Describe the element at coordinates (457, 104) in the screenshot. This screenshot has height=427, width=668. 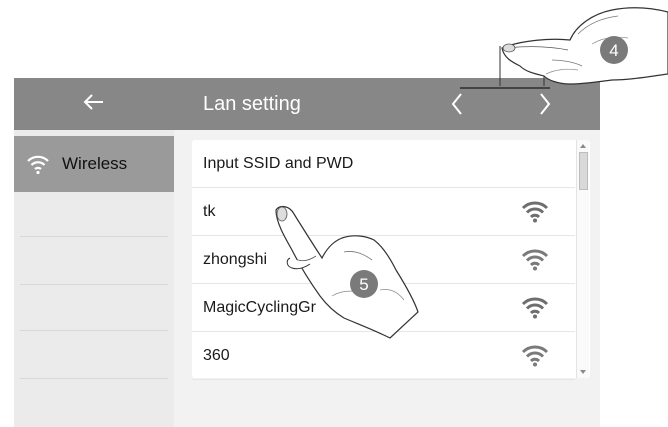
I see `chevron-left-icon` at that location.